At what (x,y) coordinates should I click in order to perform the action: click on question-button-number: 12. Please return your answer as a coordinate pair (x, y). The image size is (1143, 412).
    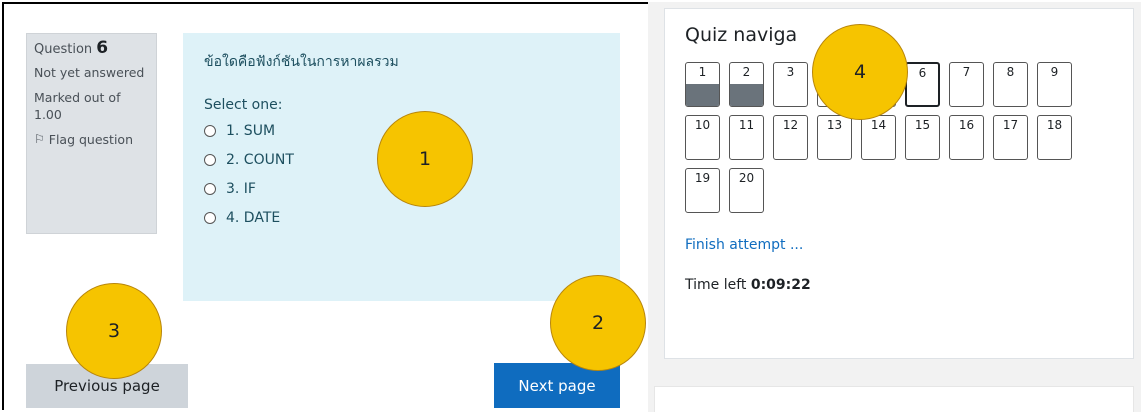
    Looking at the image, I should click on (790, 125).